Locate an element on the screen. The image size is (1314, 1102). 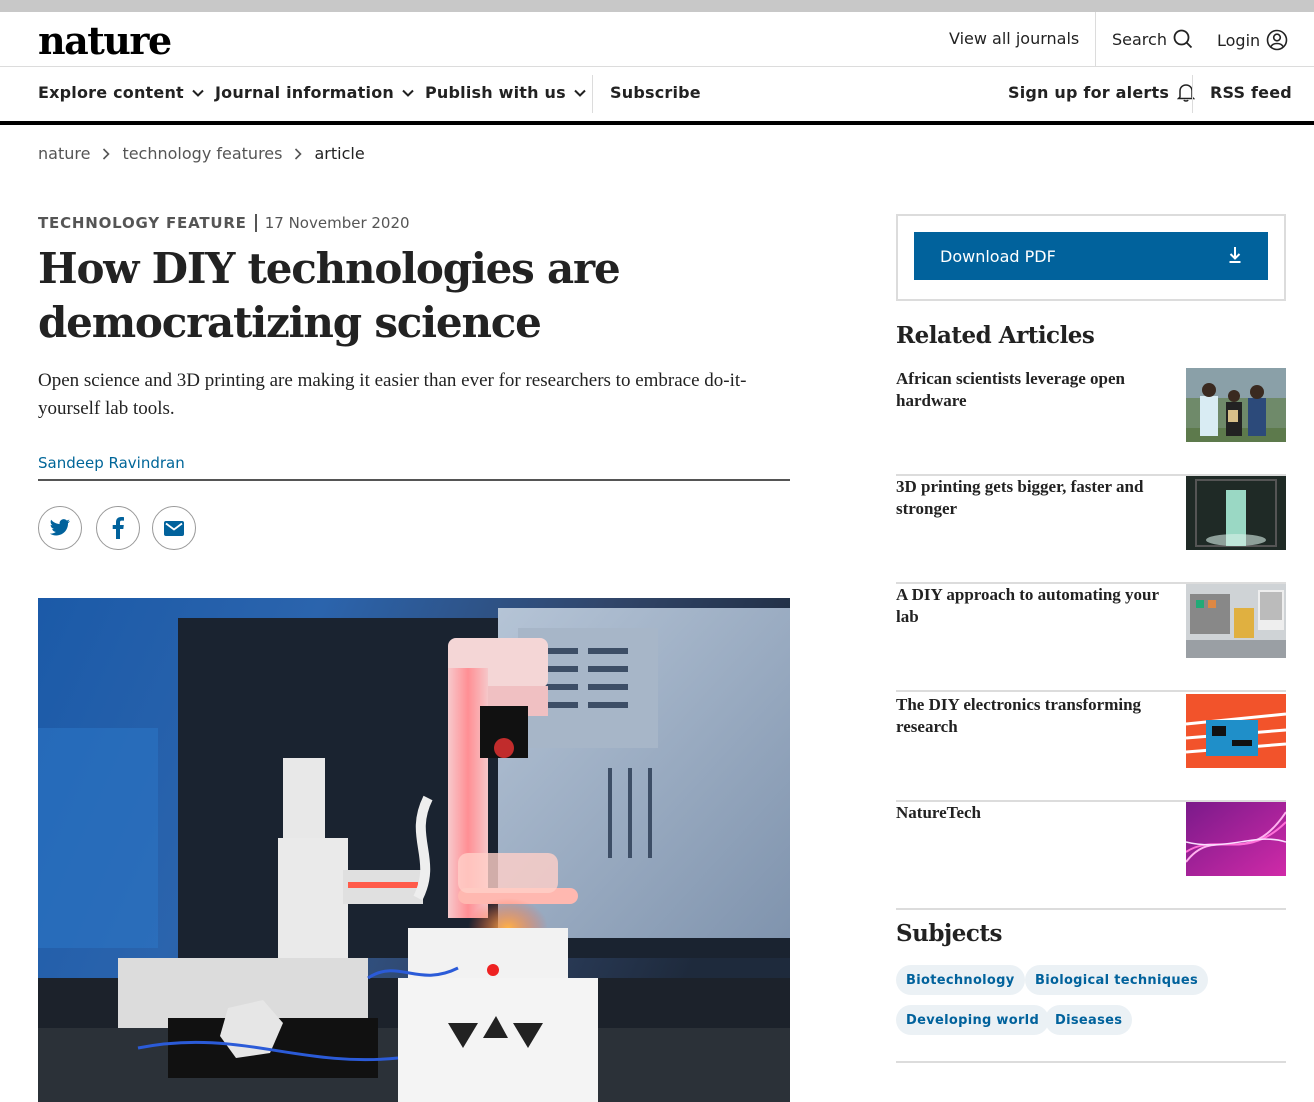
twitter-icon is located at coordinates (60, 527).